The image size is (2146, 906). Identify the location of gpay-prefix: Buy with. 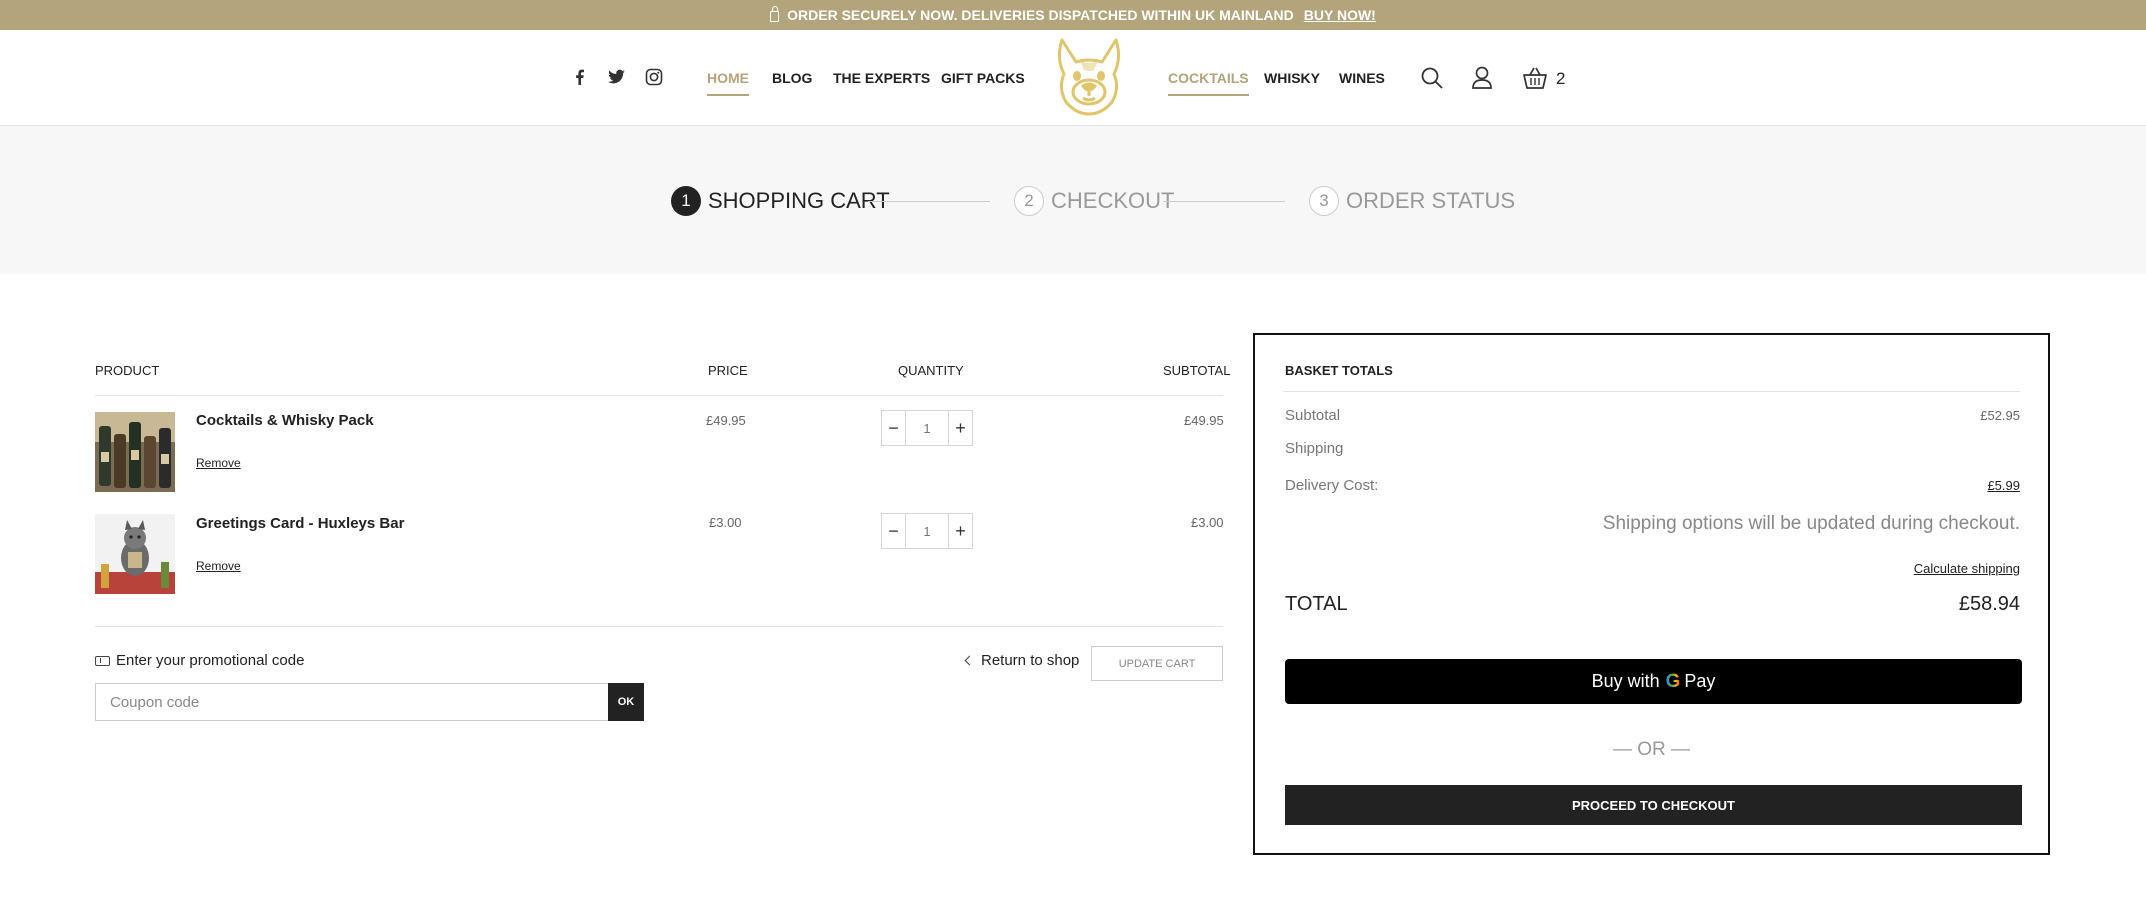
(1625, 681).